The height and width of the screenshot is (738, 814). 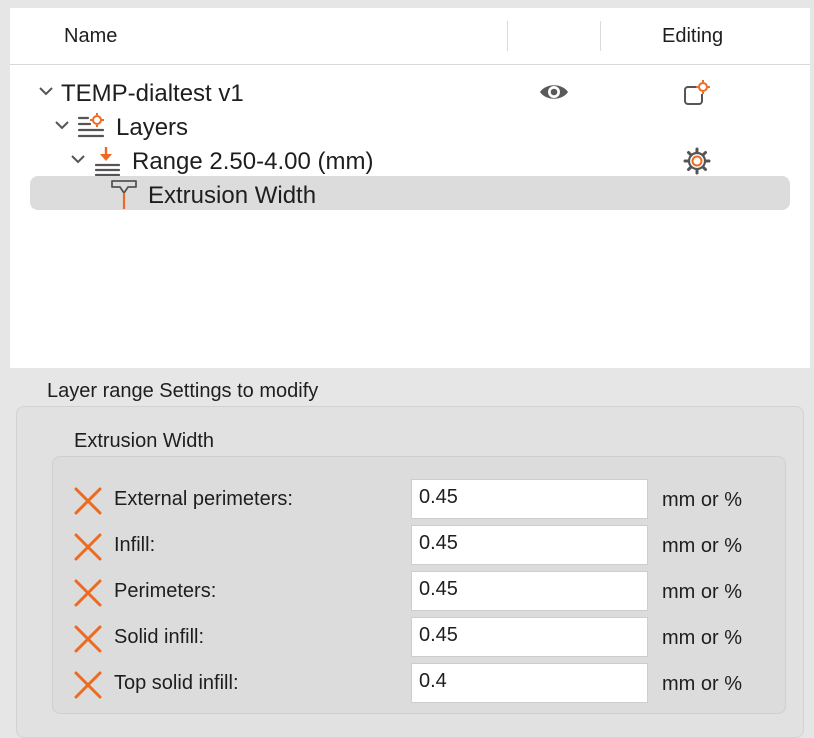 I want to click on tree-item-label: TEMP-dialtest v1, so click(x=152, y=93).